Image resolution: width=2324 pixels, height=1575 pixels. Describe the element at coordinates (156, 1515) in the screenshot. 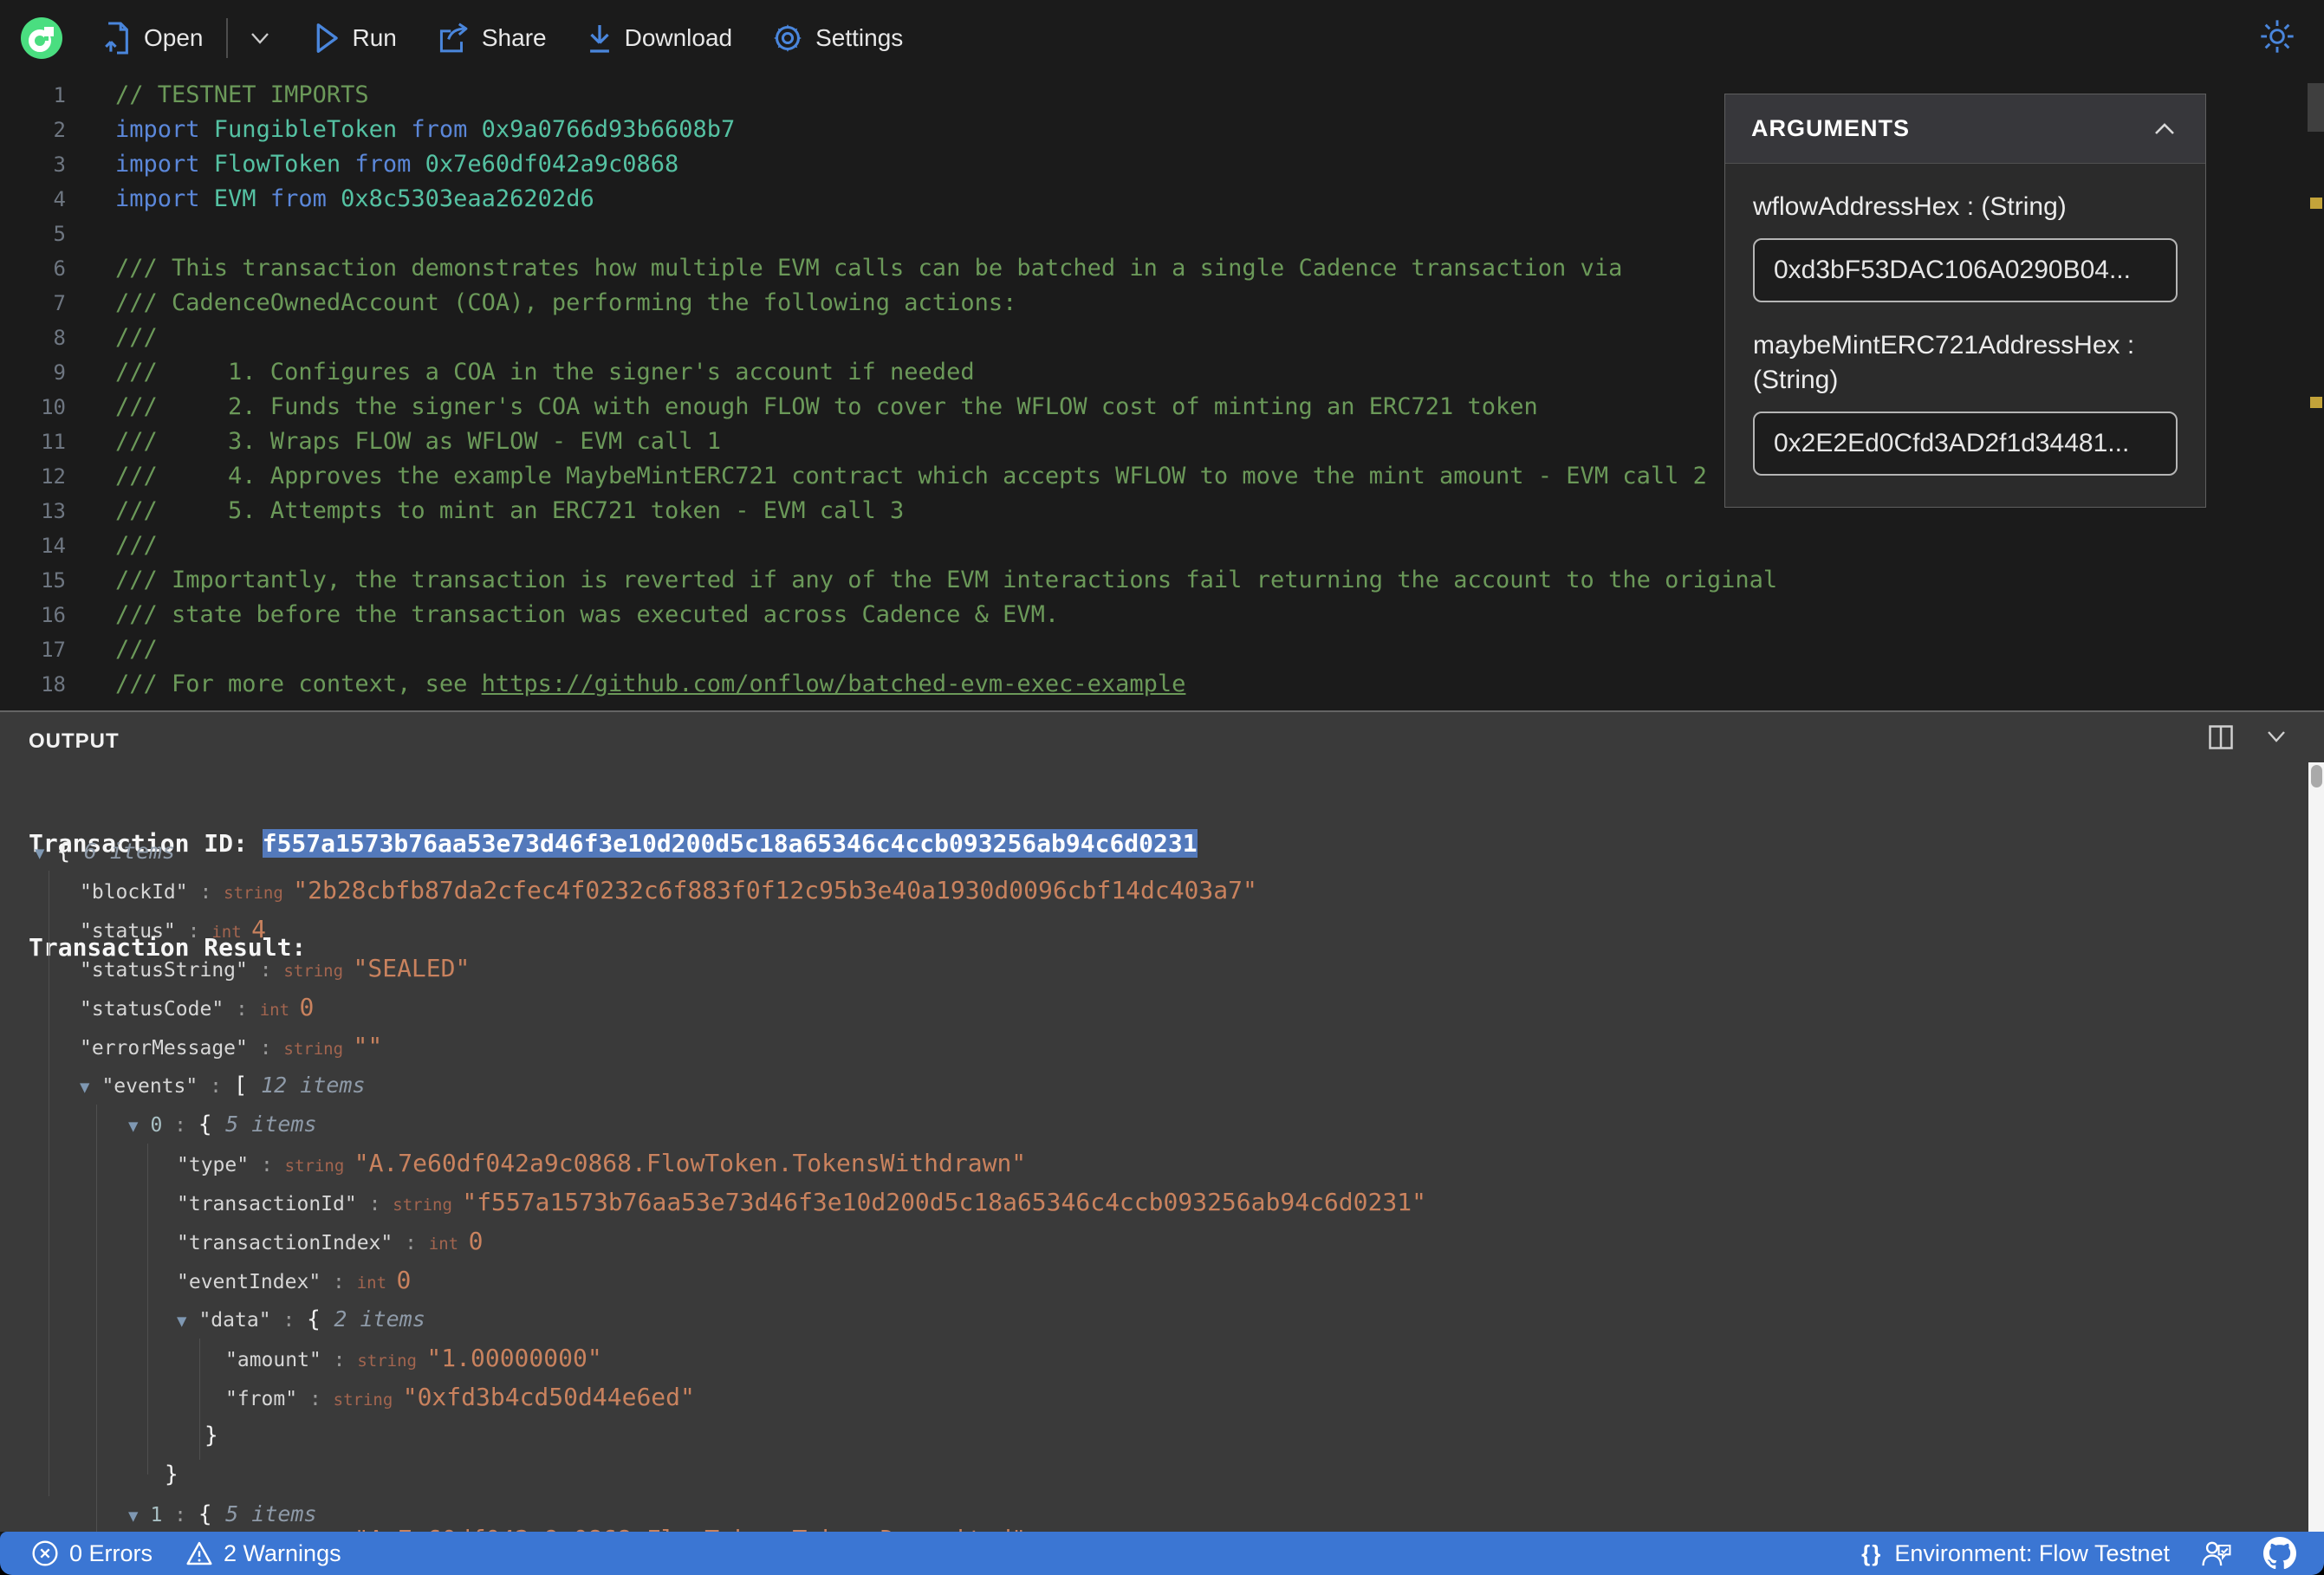

I see `json-token-ix: 1` at that location.